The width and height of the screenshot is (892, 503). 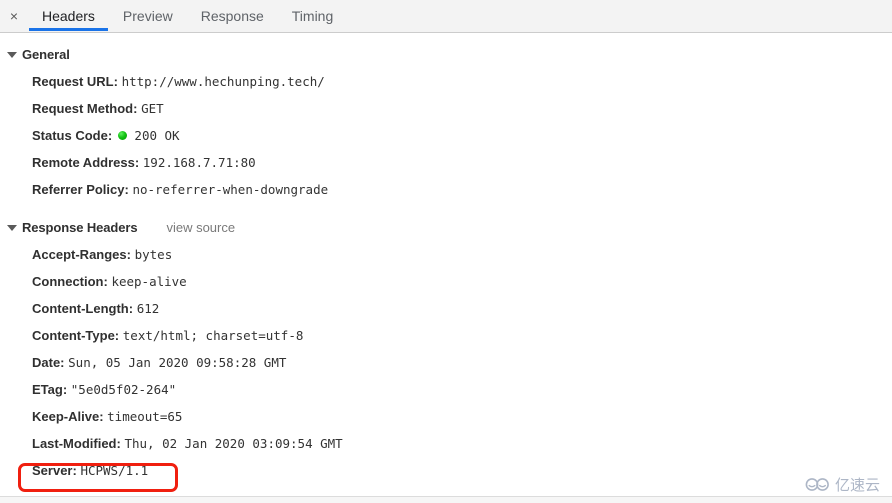 What do you see at coordinates (153, 254) in the screenshot?
I see `header-value: bytes` at bounding box center [153, 254].